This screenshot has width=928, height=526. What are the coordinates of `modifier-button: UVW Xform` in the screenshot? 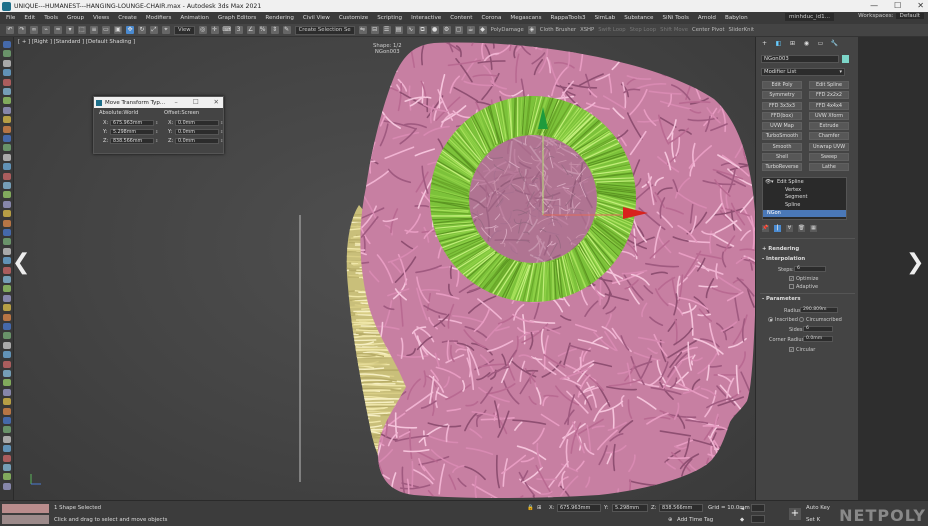 It's located at (829, 115).